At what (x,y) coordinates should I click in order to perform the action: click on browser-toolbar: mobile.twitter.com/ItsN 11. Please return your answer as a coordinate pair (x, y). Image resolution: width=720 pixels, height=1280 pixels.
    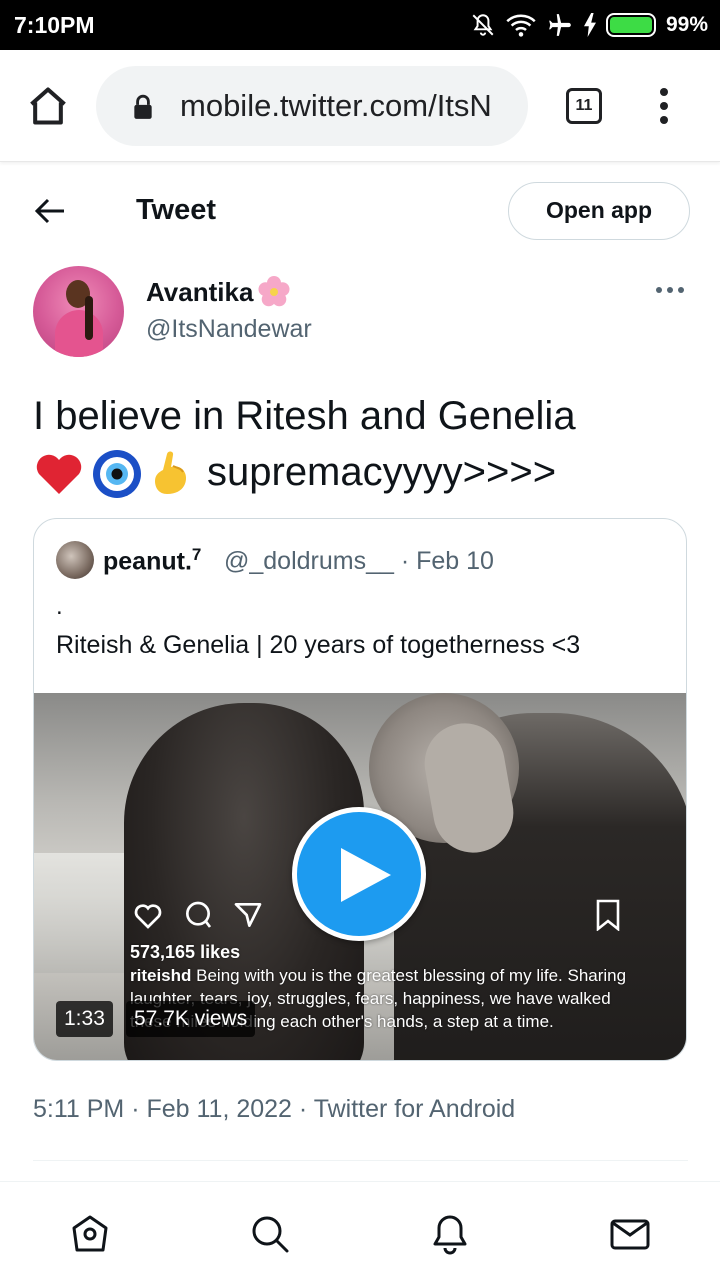
    Looking at the image, I should click on (360, 106).